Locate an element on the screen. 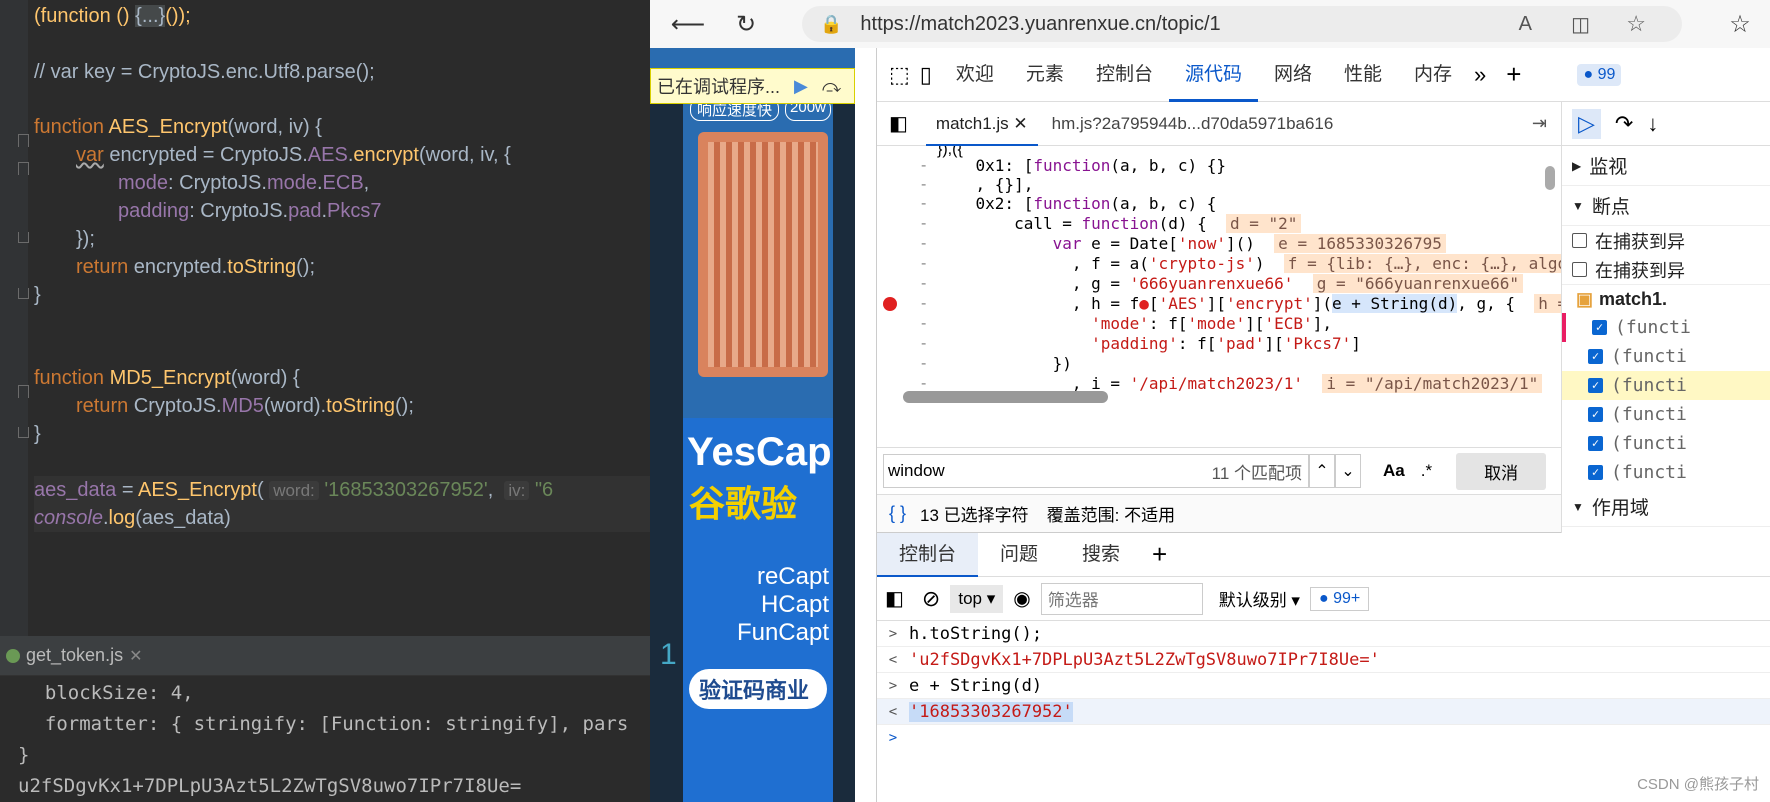 The height and width of the screenshot is (802, 1770). collapse-pane-icon: ⇥ is located at coordinates (1539, 123).